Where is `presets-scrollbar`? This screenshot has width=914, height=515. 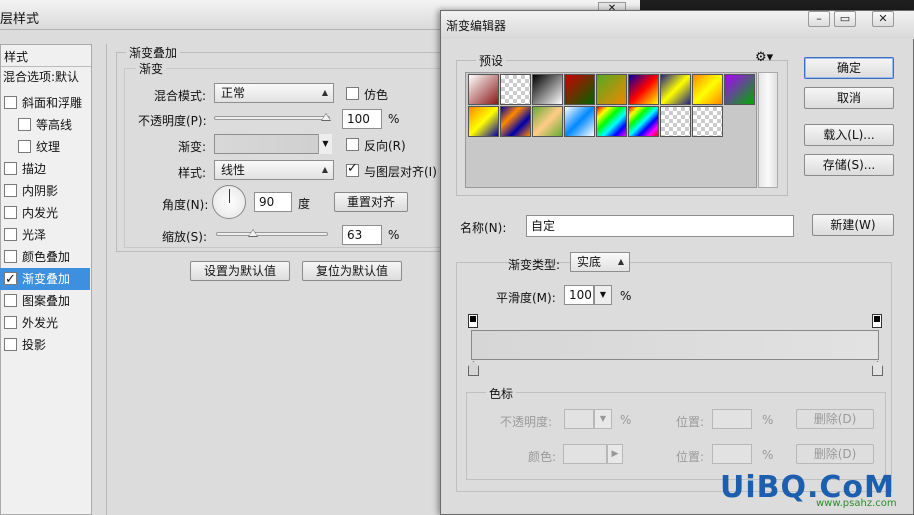
presets-scrollbar is located at coordinates (768, 130).